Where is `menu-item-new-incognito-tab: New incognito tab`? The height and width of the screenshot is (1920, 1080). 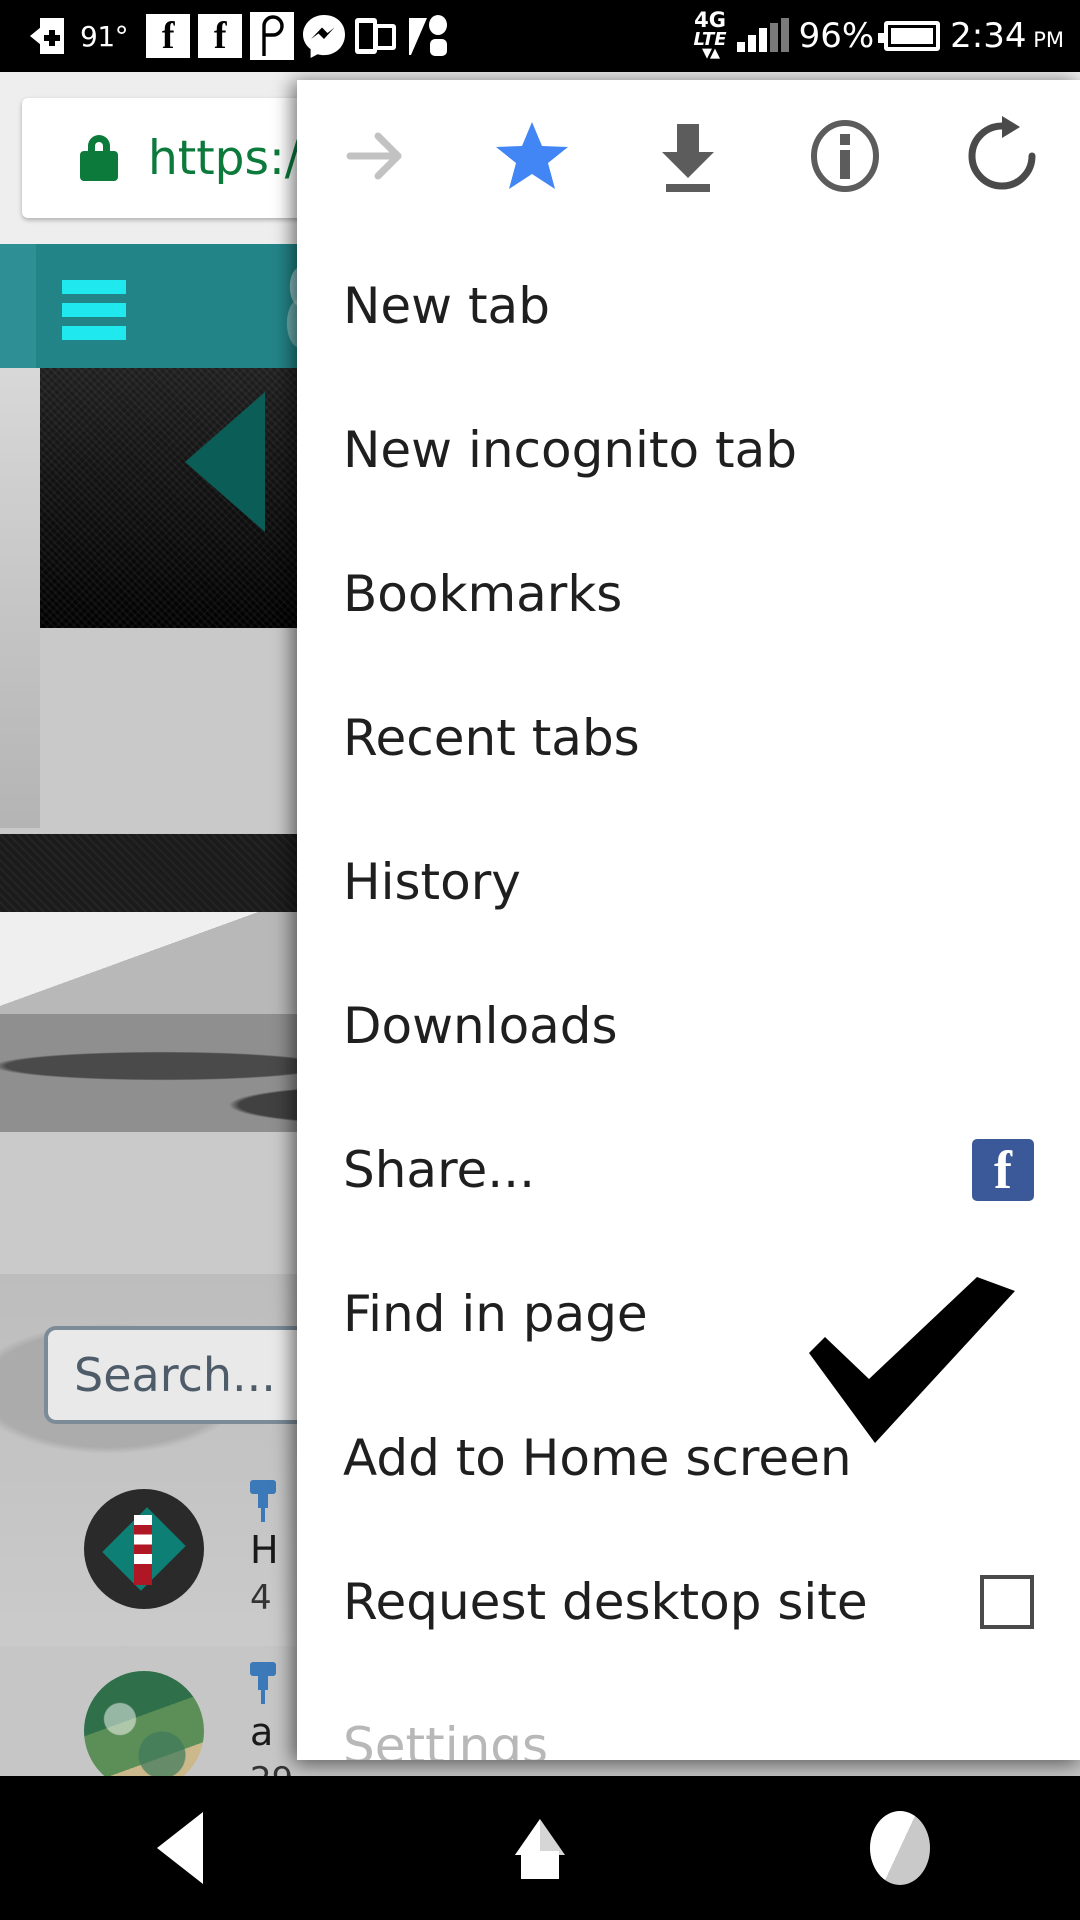
menu-item-new-incognito-tab: New incognito tab is located at coordinates (688, 450).